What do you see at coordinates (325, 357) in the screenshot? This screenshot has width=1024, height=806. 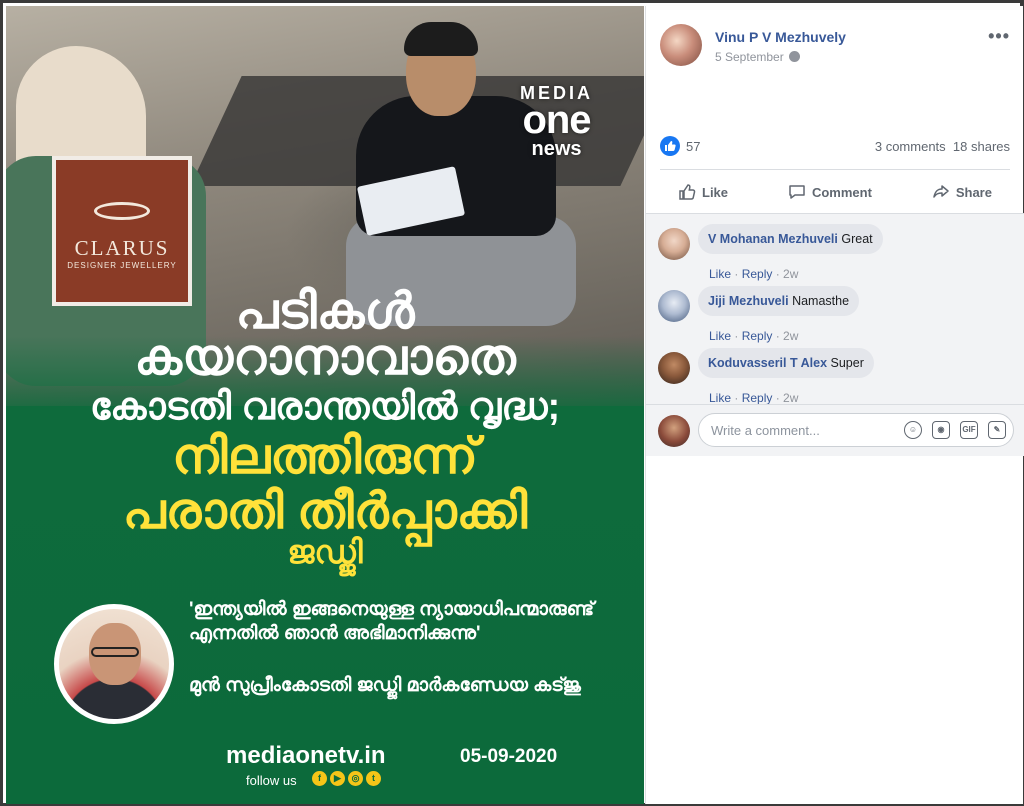 I see `headline-line-2: കയറാനാവാതെ` at bounding box center [325, 357].